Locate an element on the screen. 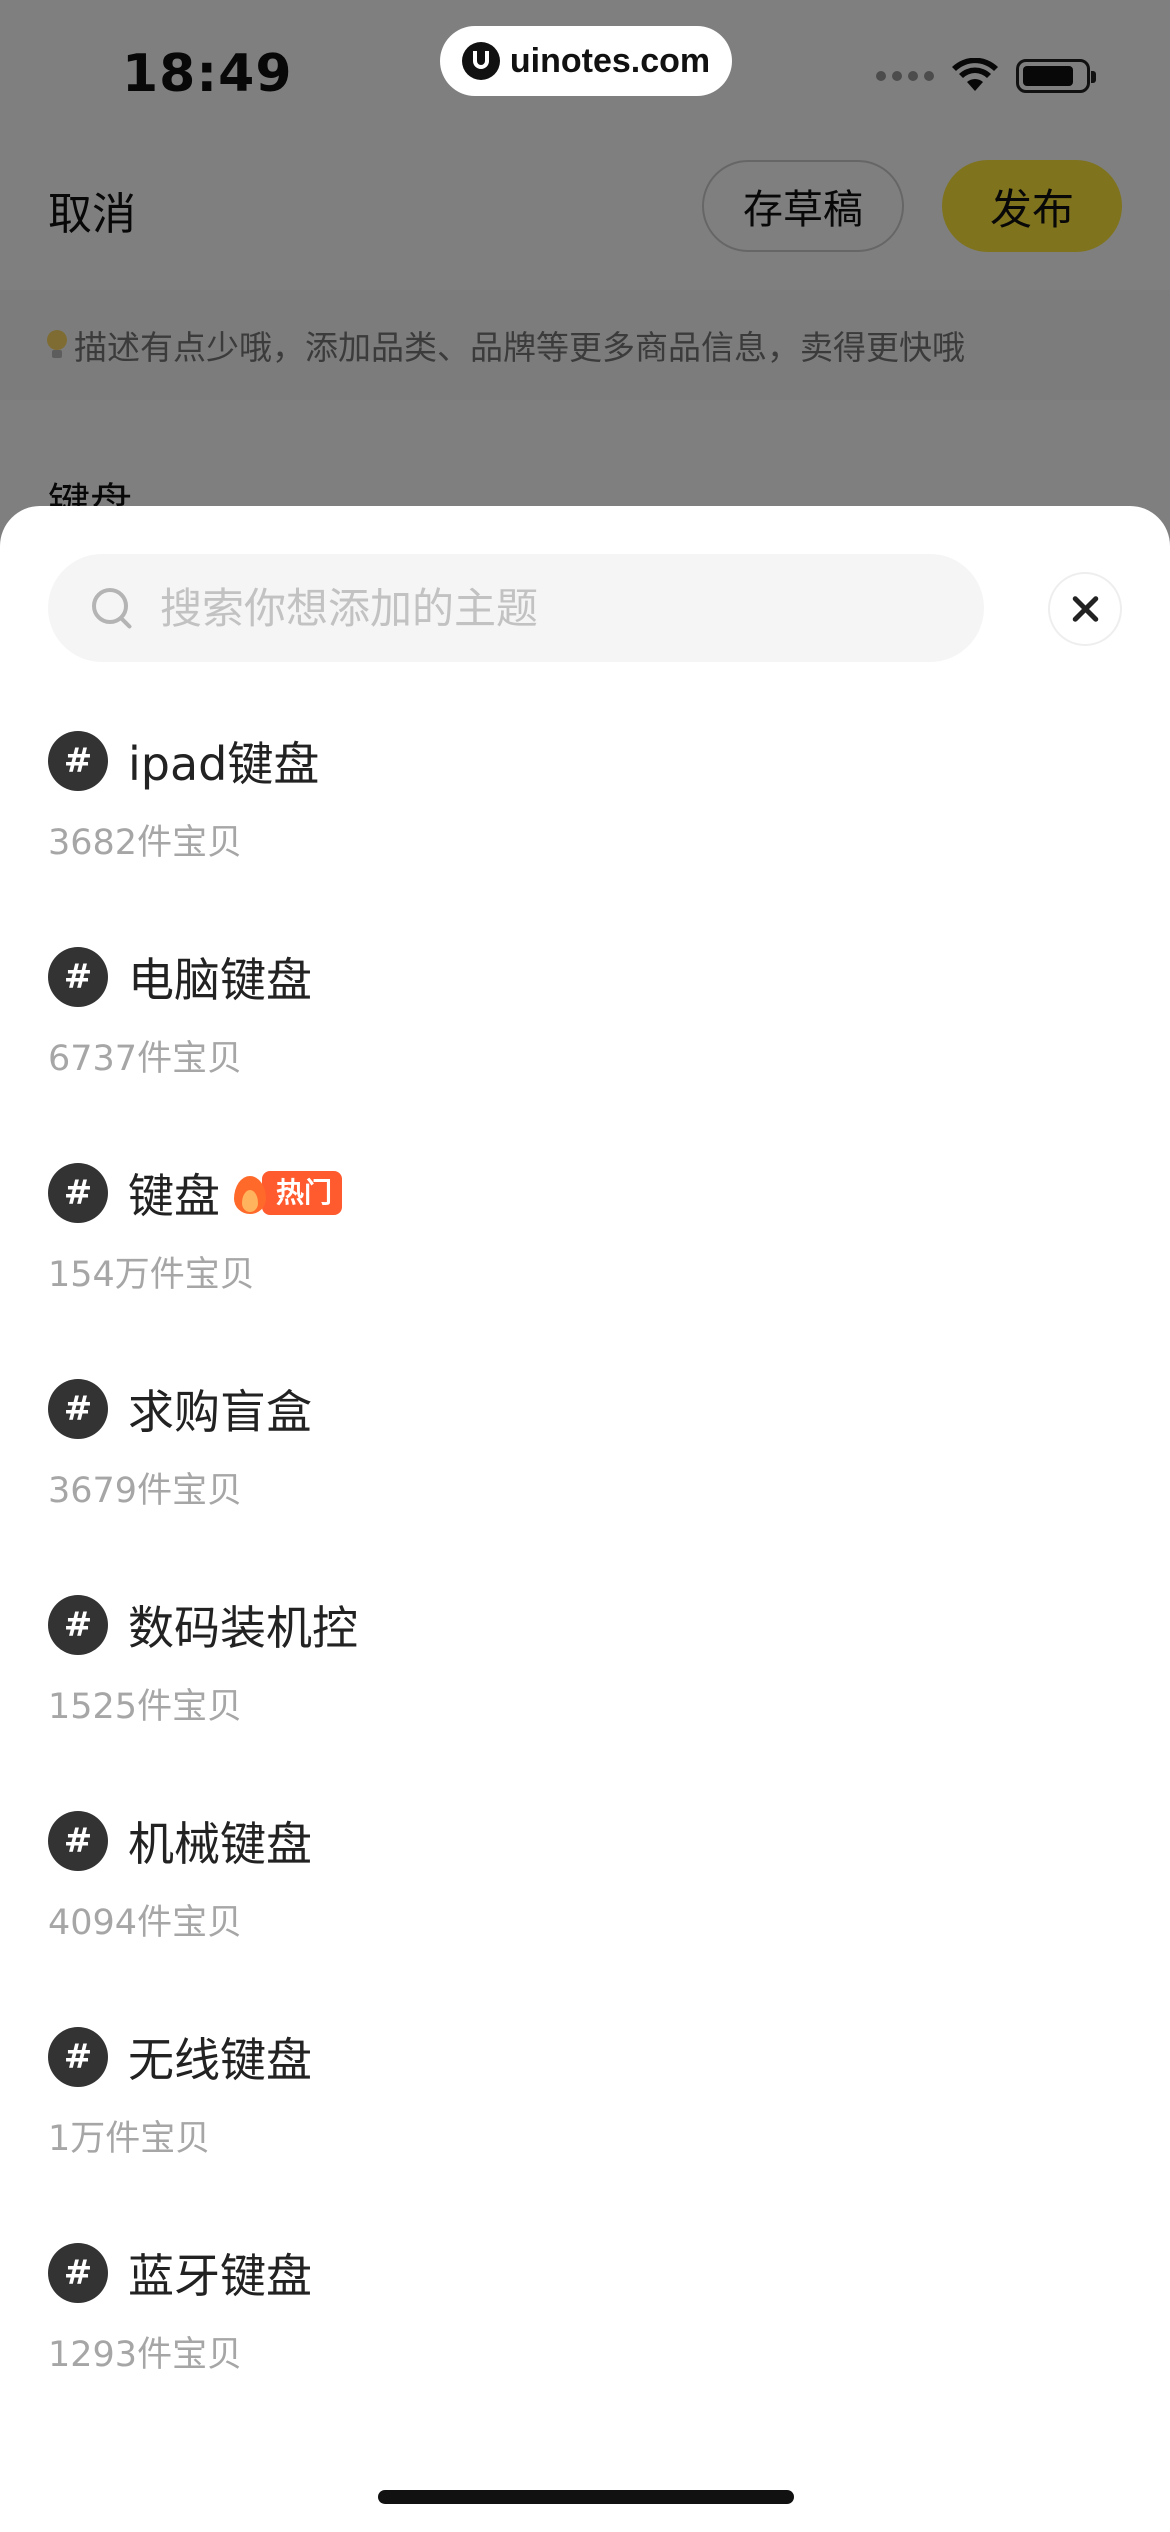 Image resolution: width=1170 pixels, height=2532 pixels. topic-name: 无线键盘 is located at coordinates (220, 2060).